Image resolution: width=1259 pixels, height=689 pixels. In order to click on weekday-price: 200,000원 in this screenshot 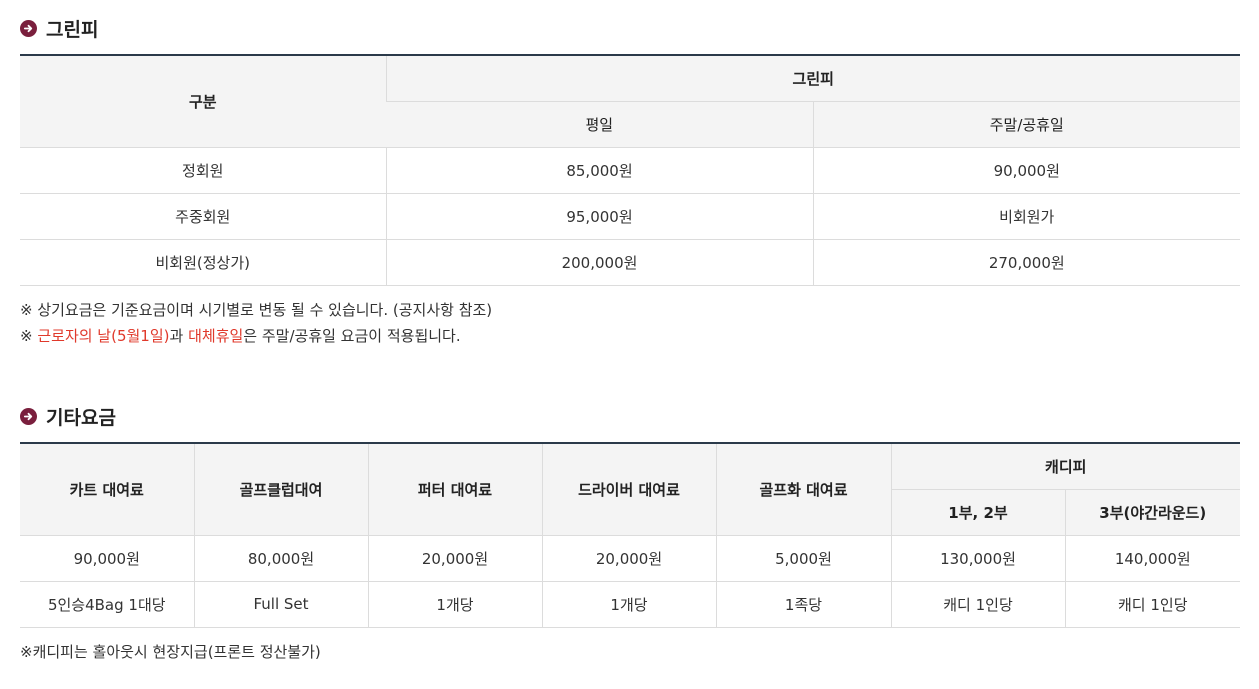, I will do `click(599, 262)`.